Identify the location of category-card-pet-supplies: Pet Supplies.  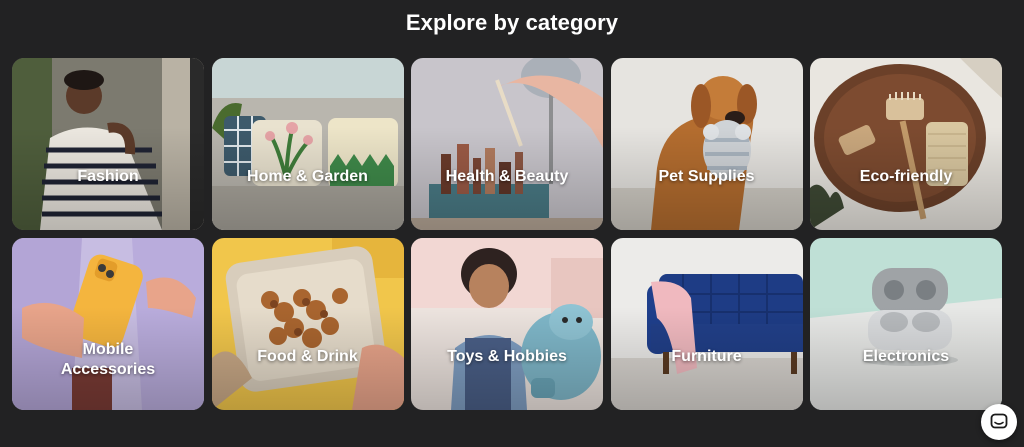
(706, 144).